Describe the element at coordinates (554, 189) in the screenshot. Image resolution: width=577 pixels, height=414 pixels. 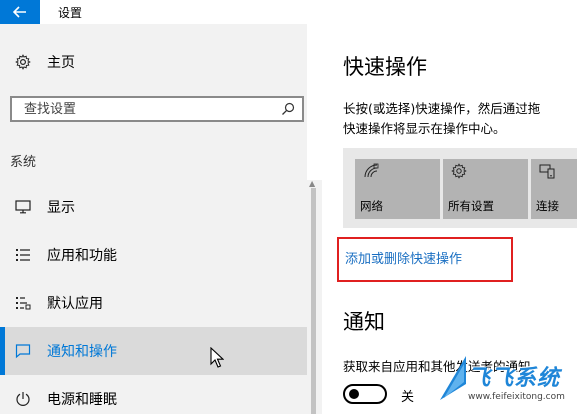
I see `tile-connect: 连接` at that location.